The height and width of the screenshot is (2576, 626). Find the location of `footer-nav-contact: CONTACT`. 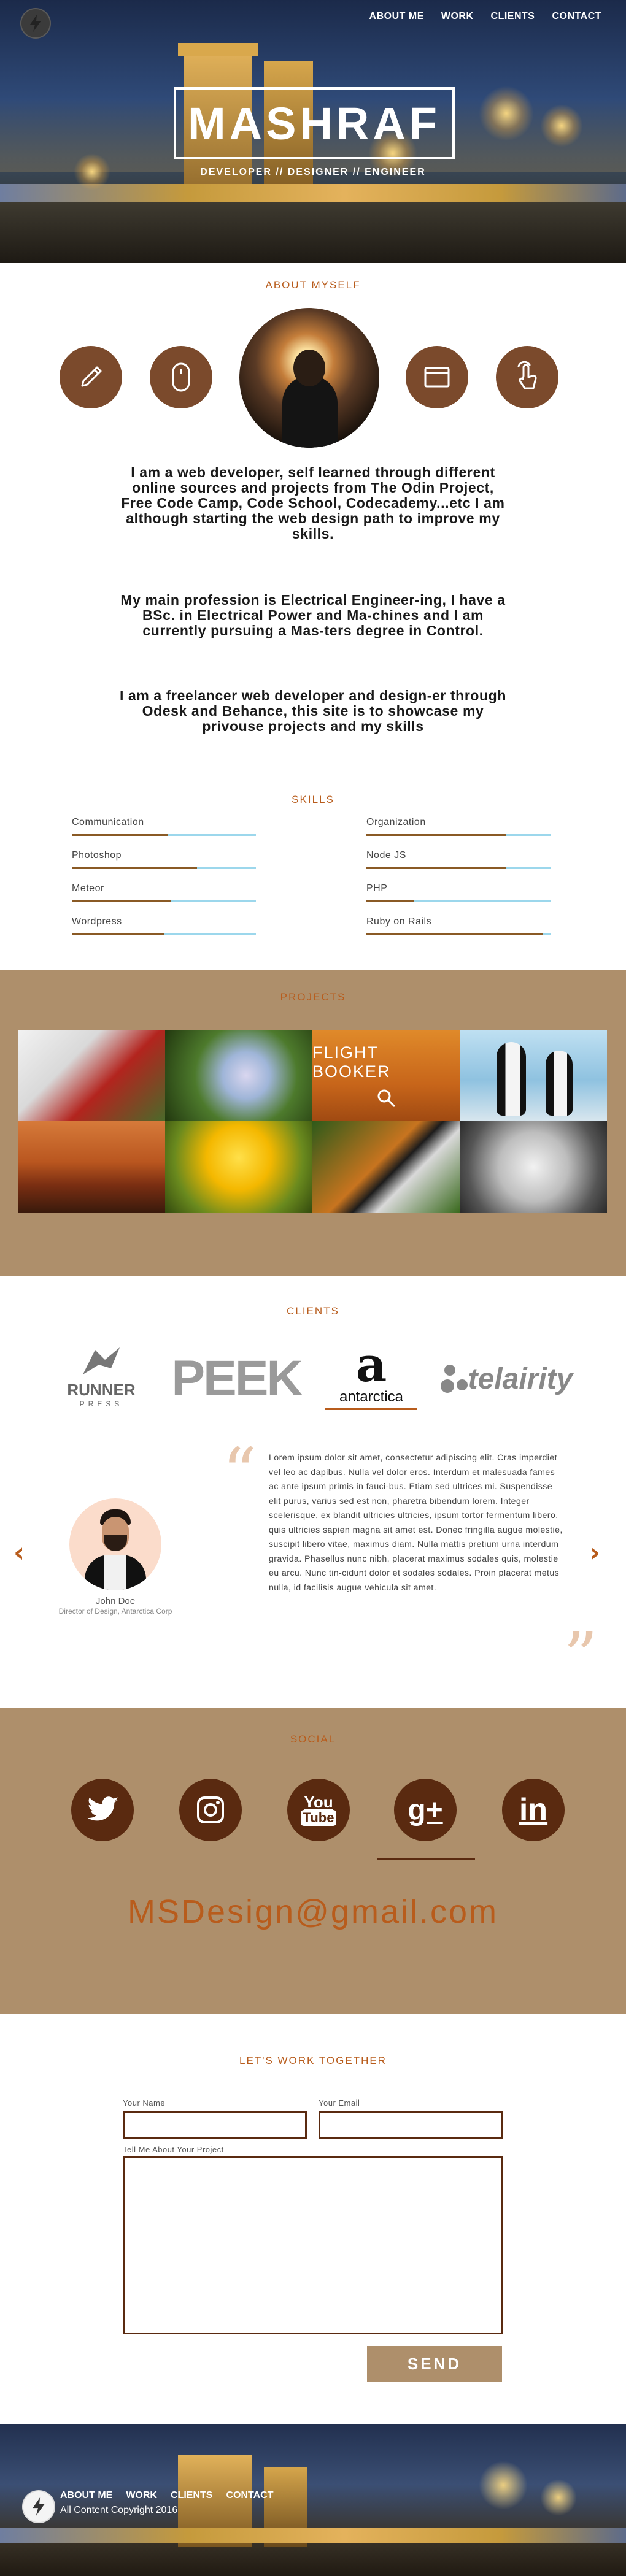

footer-nav-contact: CONTACT is located at coordinates (250, 2495).